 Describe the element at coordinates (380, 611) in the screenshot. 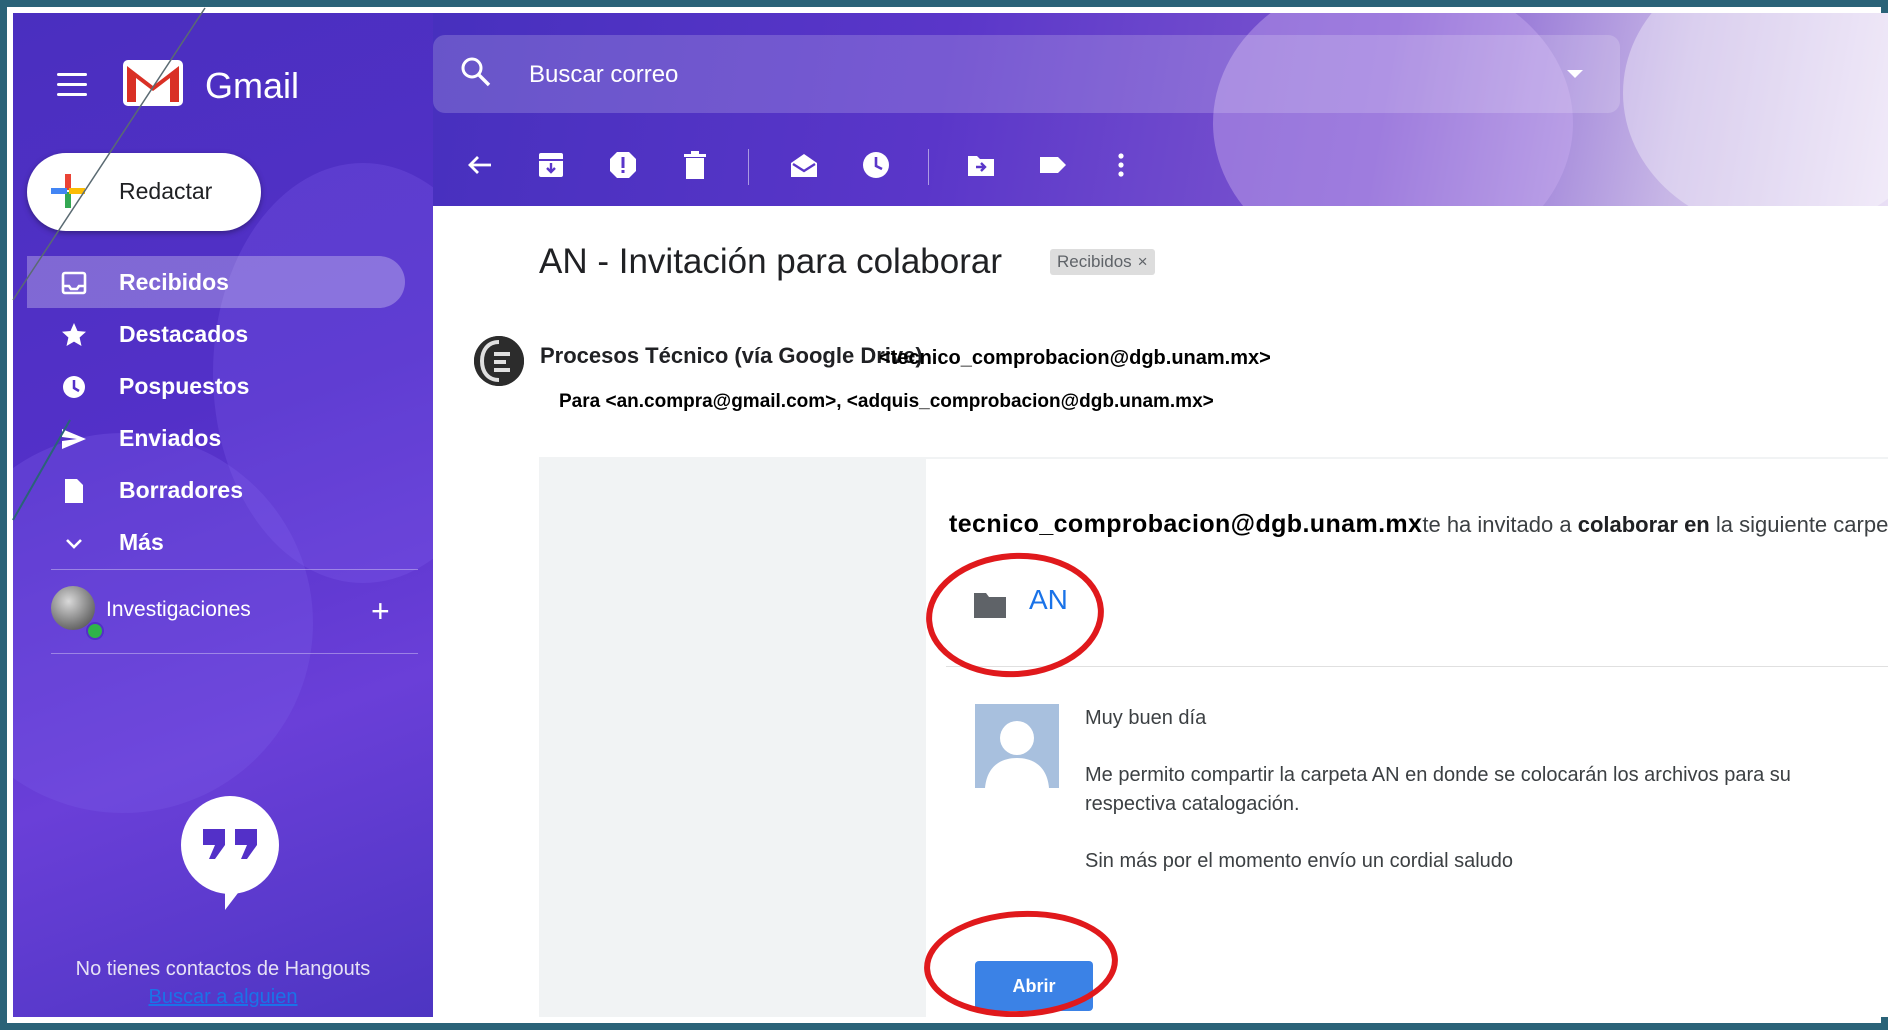

I see `add-icon: +` at that location.